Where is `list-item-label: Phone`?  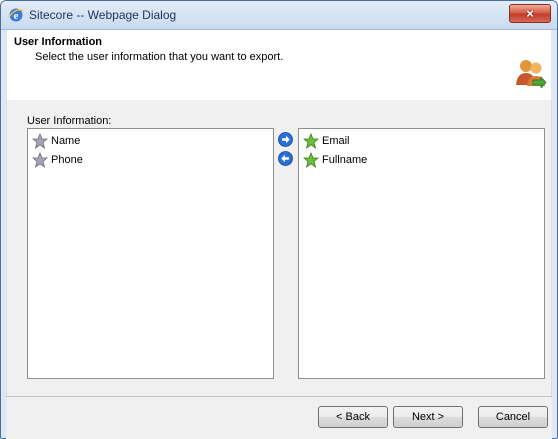
list-item-label: Phone is located at coordinates (67, 160).